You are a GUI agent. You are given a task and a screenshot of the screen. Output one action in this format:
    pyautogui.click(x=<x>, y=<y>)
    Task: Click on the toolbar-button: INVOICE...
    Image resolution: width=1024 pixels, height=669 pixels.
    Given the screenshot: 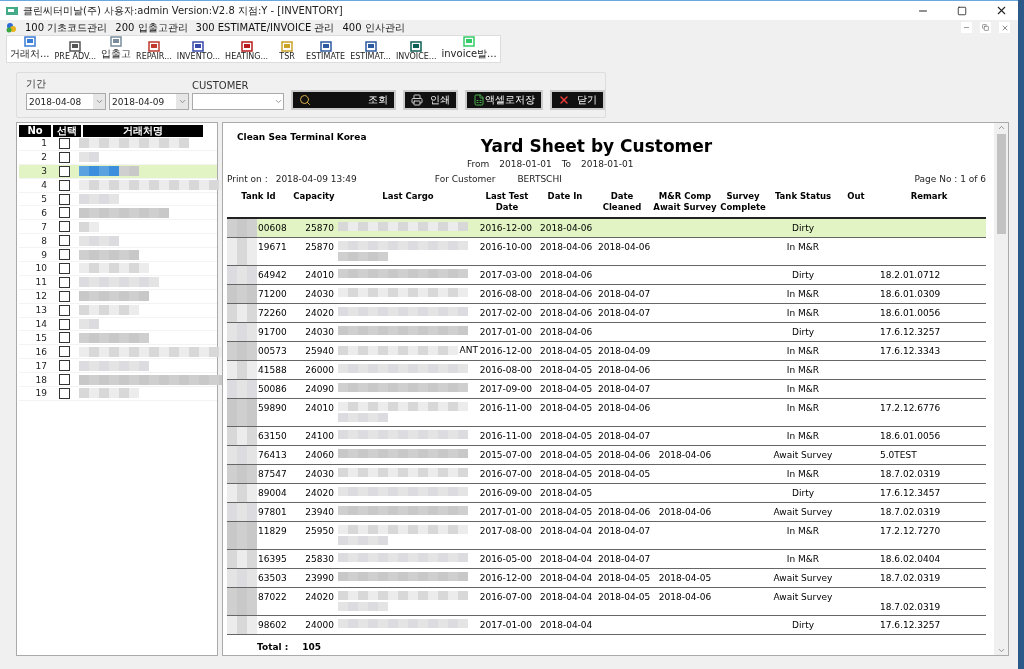 What is the action you would take?
    pyautogui.click(x=416, y=50)
    